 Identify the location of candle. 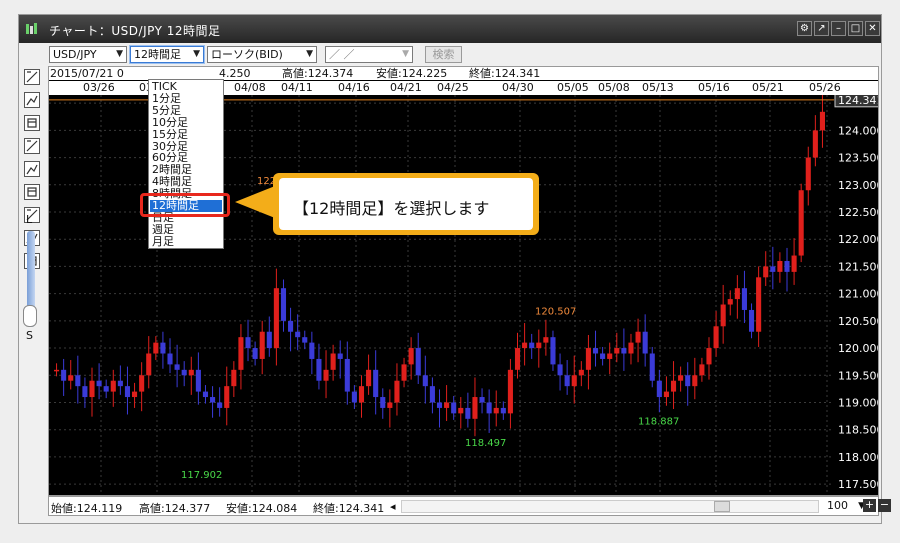
(801, 223).